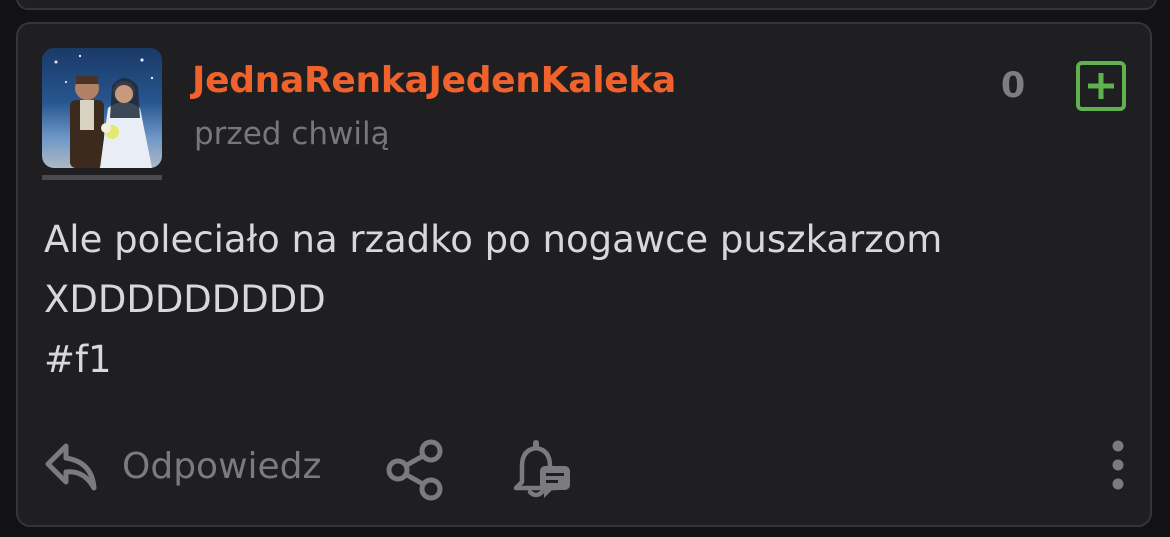 The image size is (1170, 537). I want to click on username-link: JednaRenkaJedenKaleka, so click(434, 80).